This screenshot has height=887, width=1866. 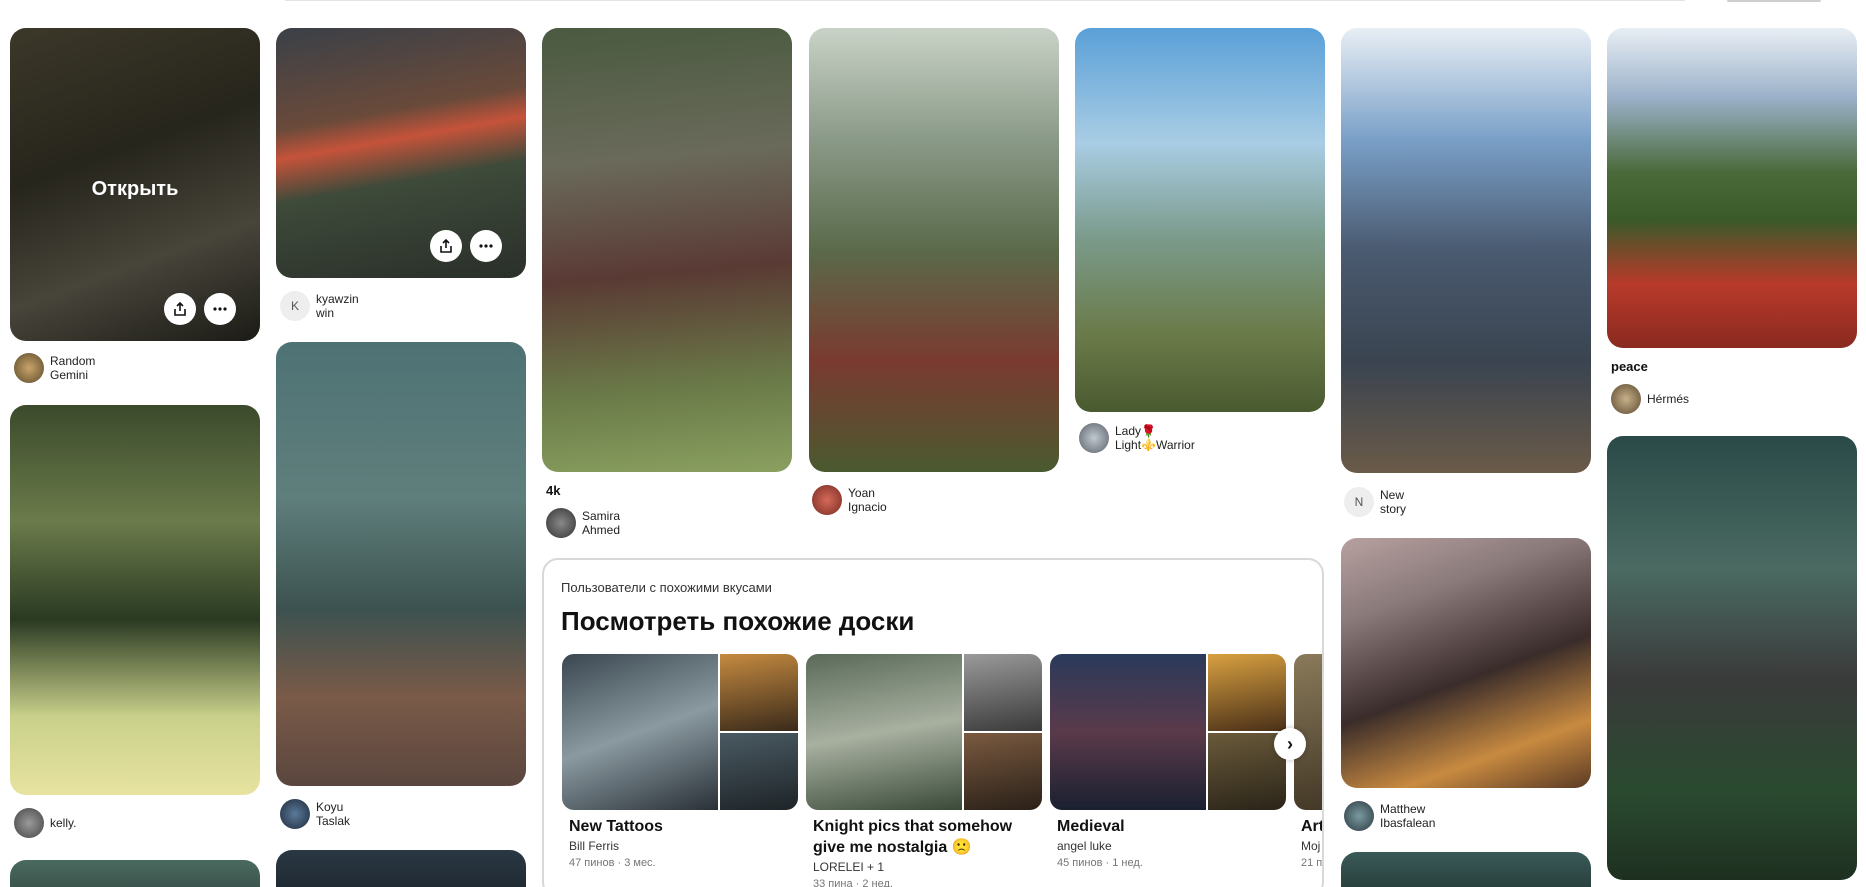 What do you see at coordinates (135, 189) in the screenshot?
I see `open-label: Открыть` at bounding box center [135, 189].